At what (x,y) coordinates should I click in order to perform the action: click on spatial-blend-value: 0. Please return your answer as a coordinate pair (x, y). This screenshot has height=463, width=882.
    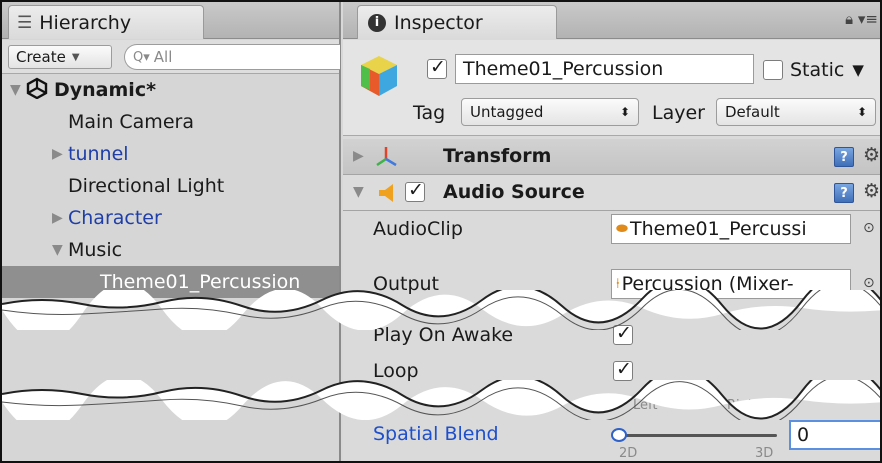
    Looking at the image, I should click on (803, 435).